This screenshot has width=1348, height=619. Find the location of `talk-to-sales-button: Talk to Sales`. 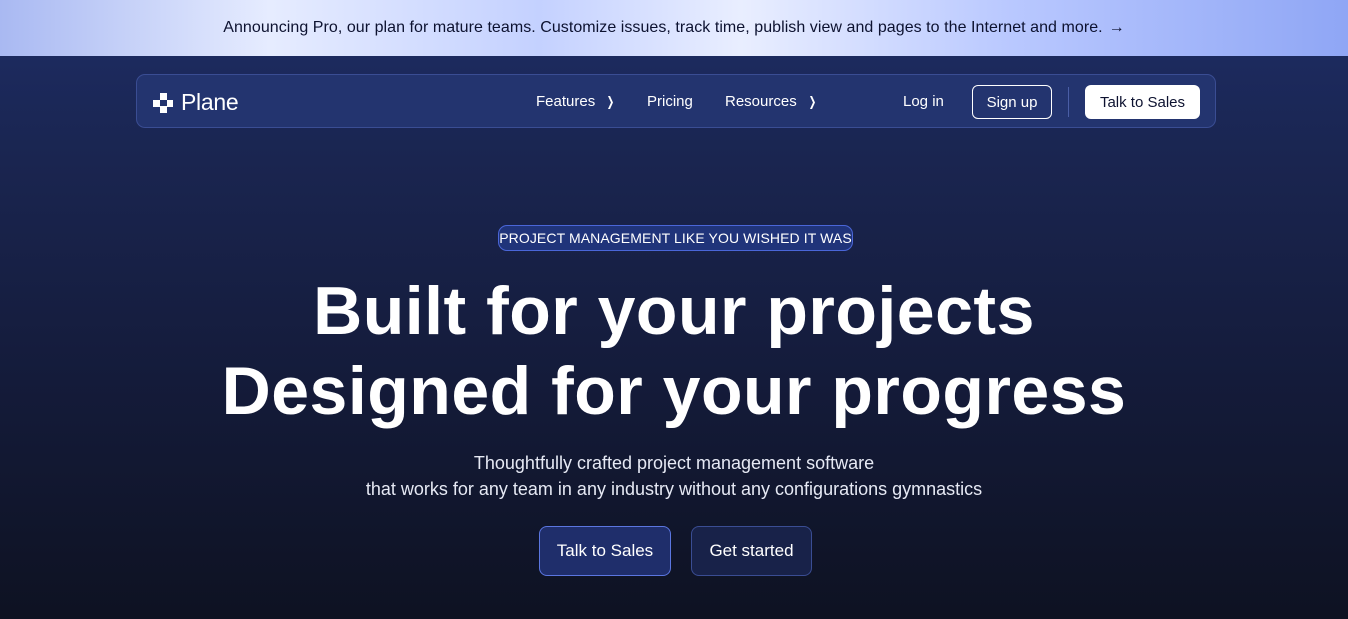

talk-to-sales-button: Talk to Sales is located at coordinates (605, 551).